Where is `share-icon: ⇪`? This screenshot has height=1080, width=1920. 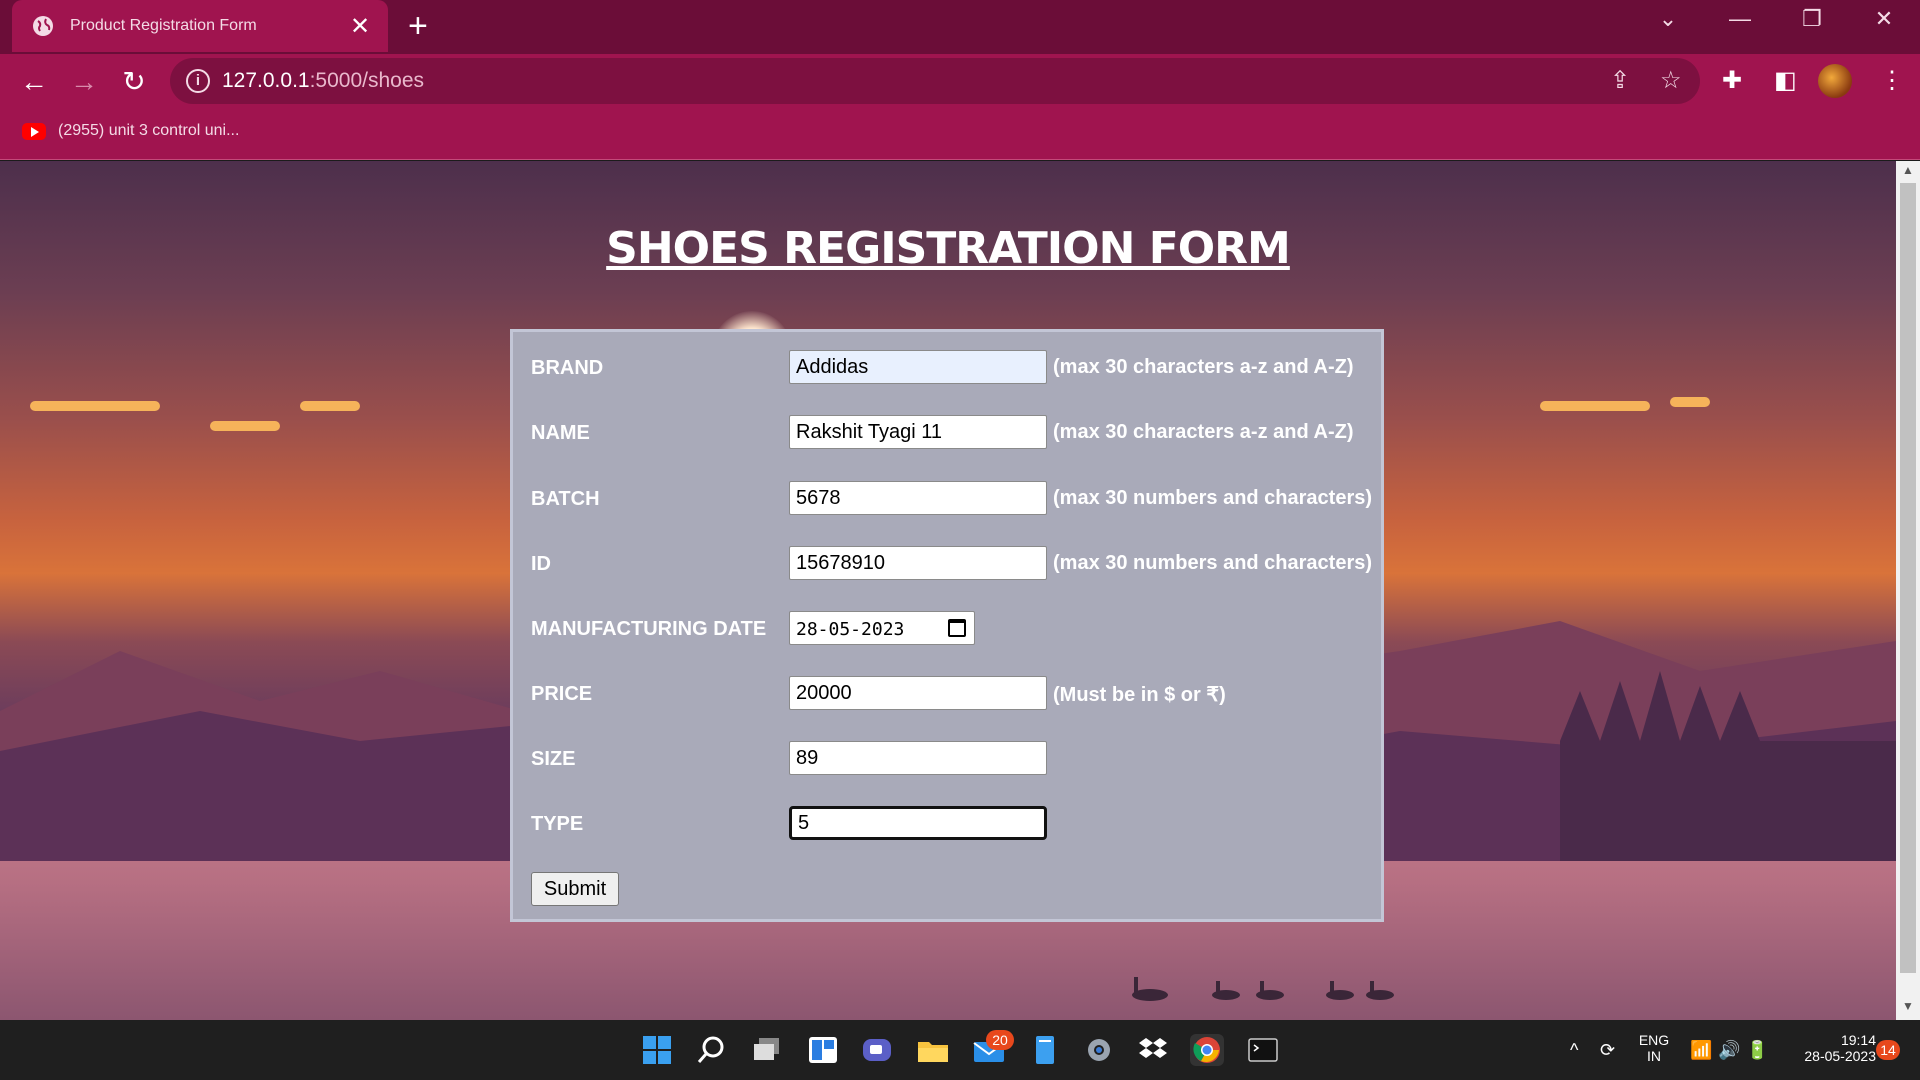 share-icon: ⇪ is located at coordinates (1620, 80).